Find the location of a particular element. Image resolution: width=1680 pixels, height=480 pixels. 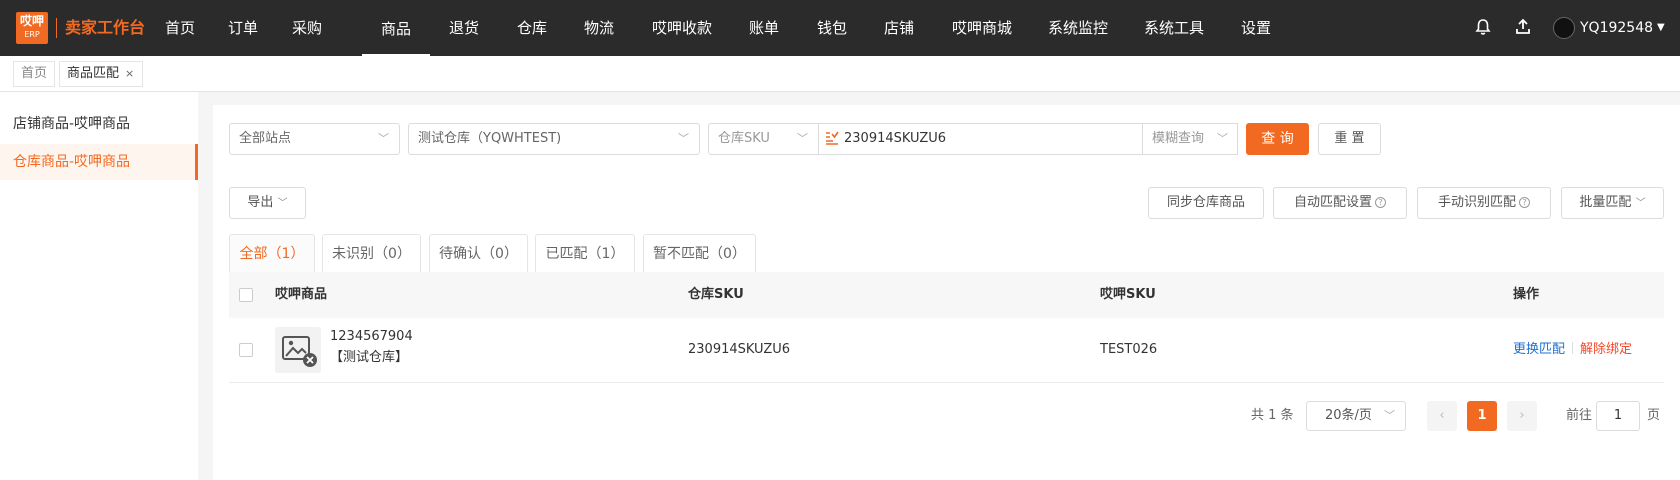

match-mode-select: 模糊查询 ﹀ is located at coordinates (1190, 139).